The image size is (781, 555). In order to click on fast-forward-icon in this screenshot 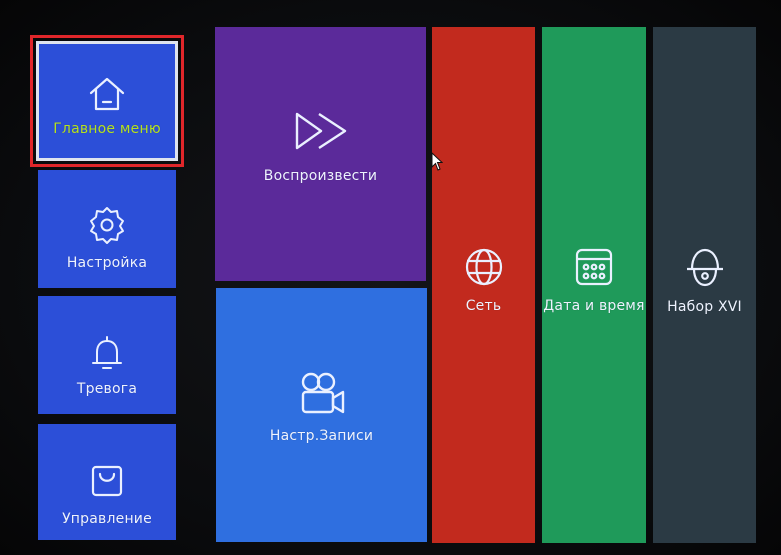, I will do `click(321, 131)`.